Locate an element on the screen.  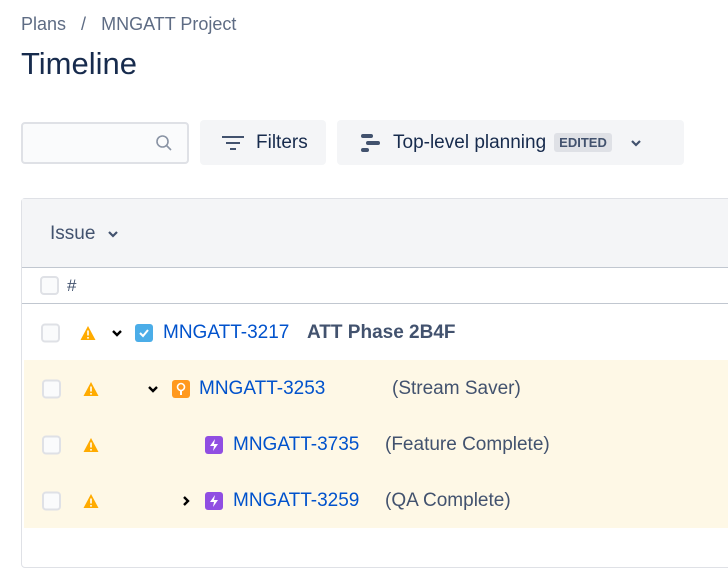
select-all-row: # is located at coordinates (375, 286).